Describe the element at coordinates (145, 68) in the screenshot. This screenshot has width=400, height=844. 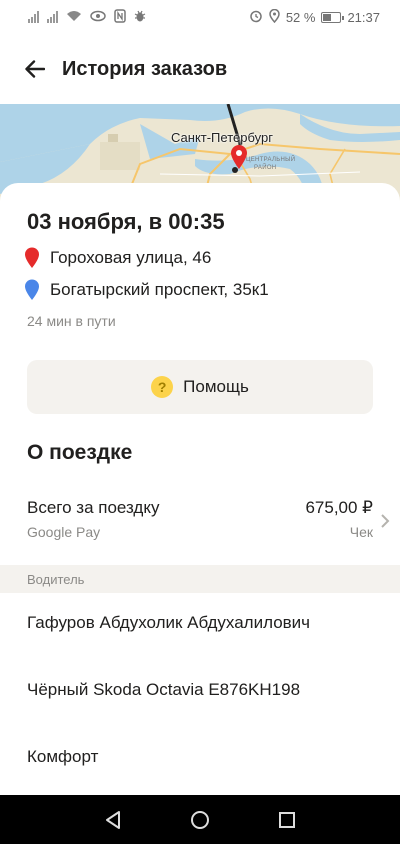
I see `page-title: История заказов` at that location.